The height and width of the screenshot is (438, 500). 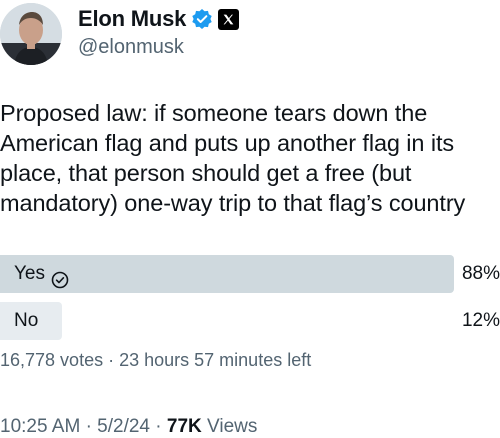 I want to click on poll-option-no-percent: 12%, so click(x=480, y=320).